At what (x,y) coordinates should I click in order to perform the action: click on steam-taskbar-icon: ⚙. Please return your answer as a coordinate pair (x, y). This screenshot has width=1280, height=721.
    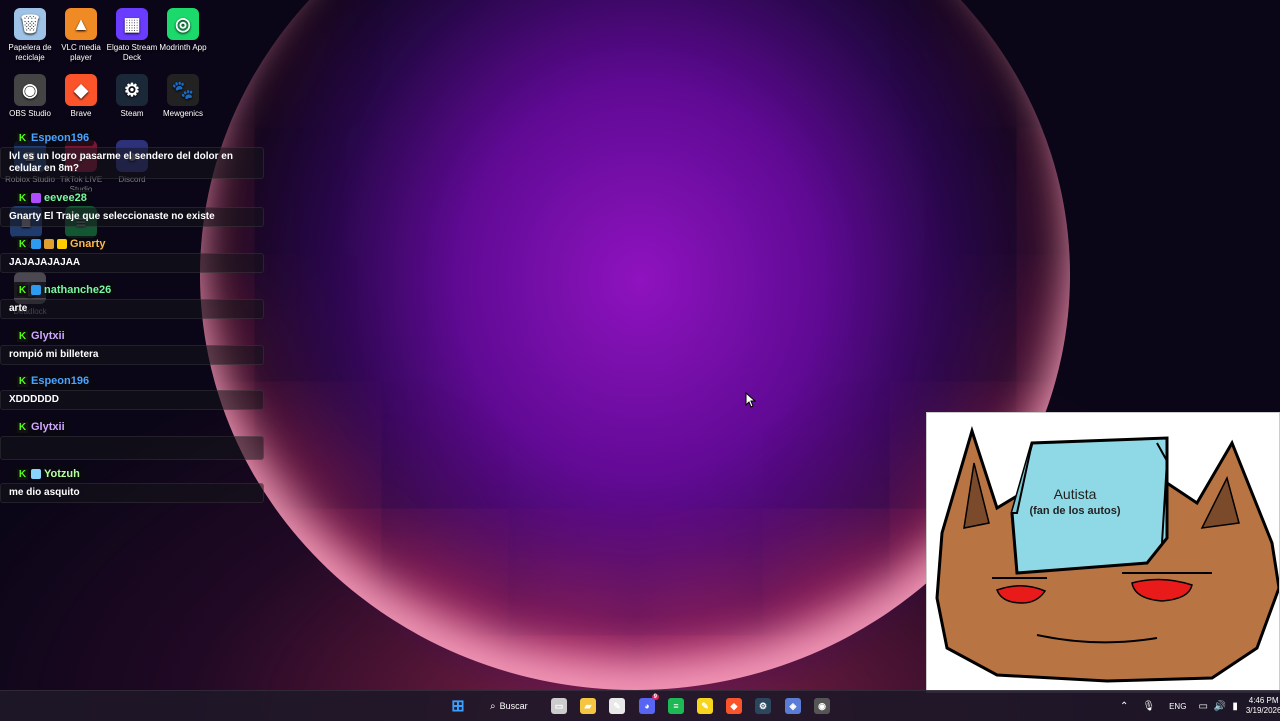
    Looking at the image, I should click on (763, 706).